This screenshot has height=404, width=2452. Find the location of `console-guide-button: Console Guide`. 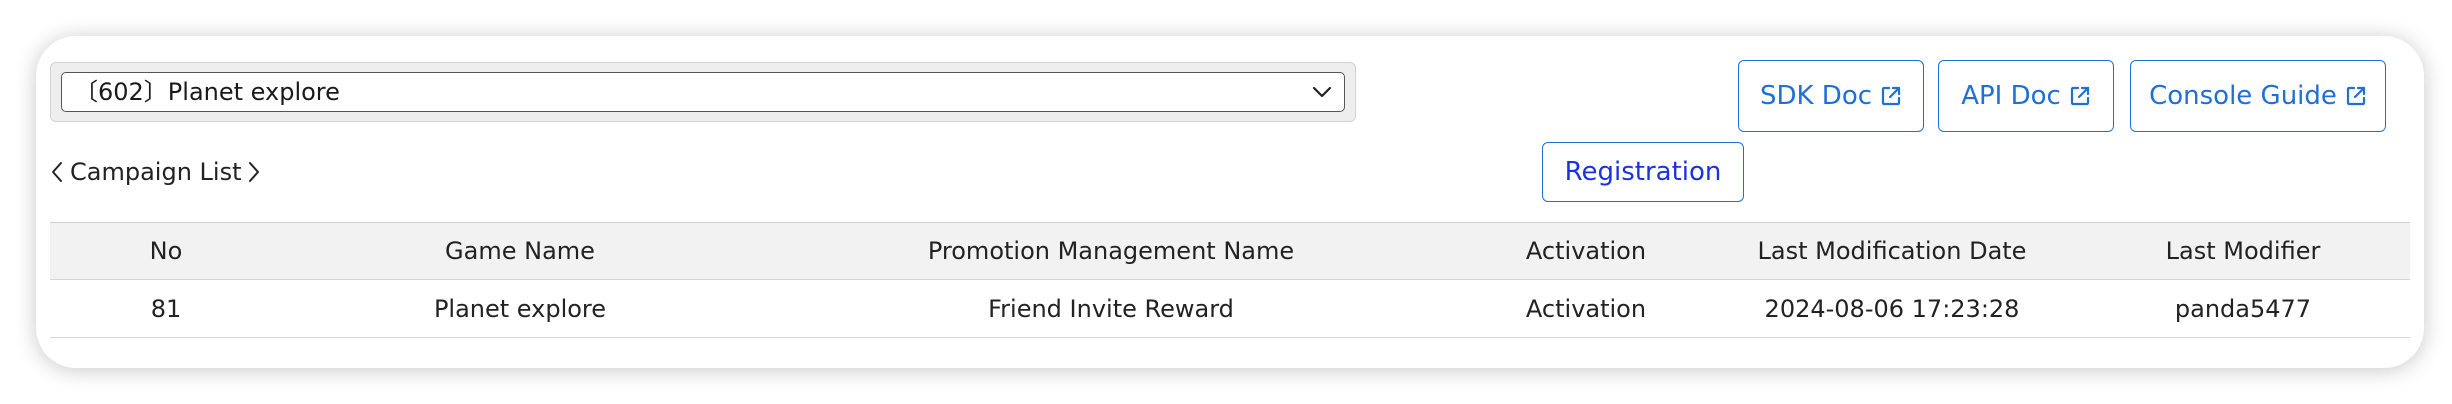

console-guide-button: Console Guide is located at coordinates (2258, 96).